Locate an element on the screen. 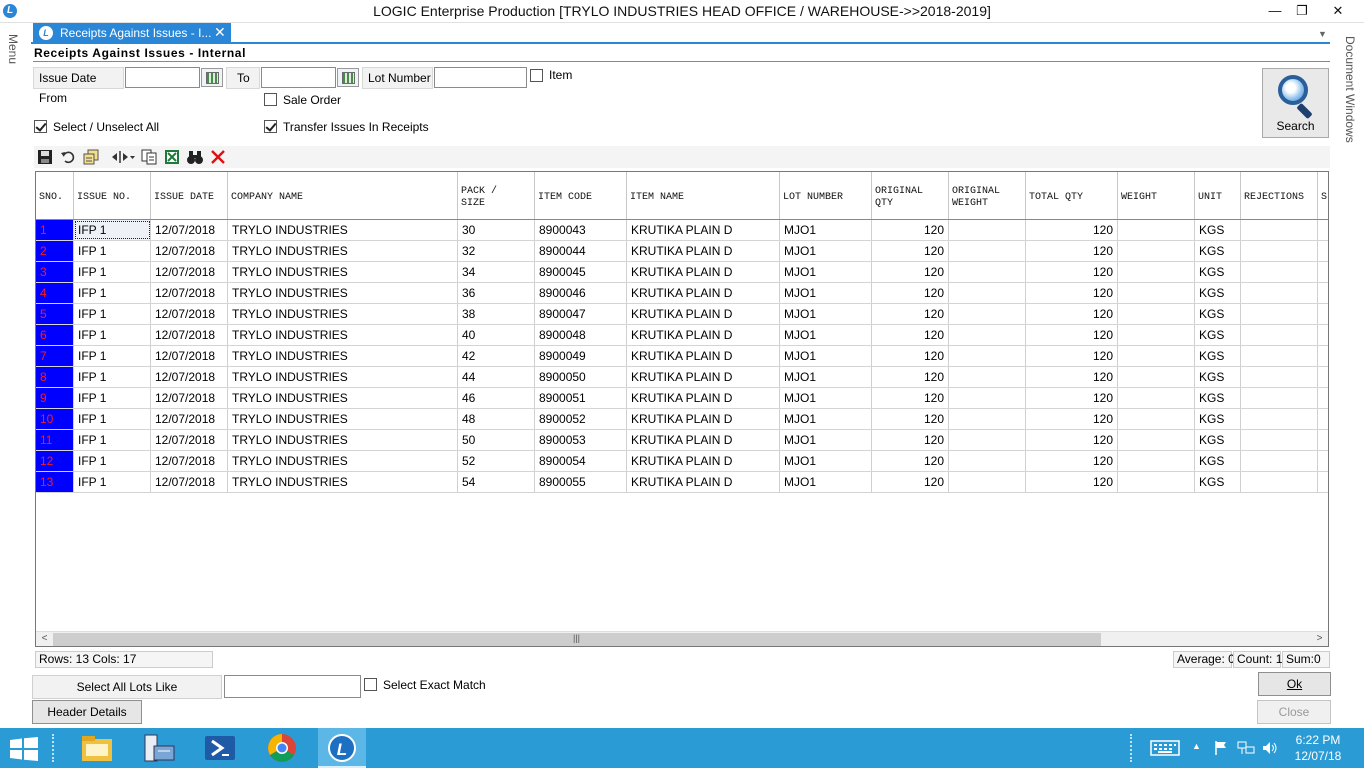 This screenshot has height=768, width=1364. column-header-item-name: ITEM NAME is located at coordinates (703, 195).